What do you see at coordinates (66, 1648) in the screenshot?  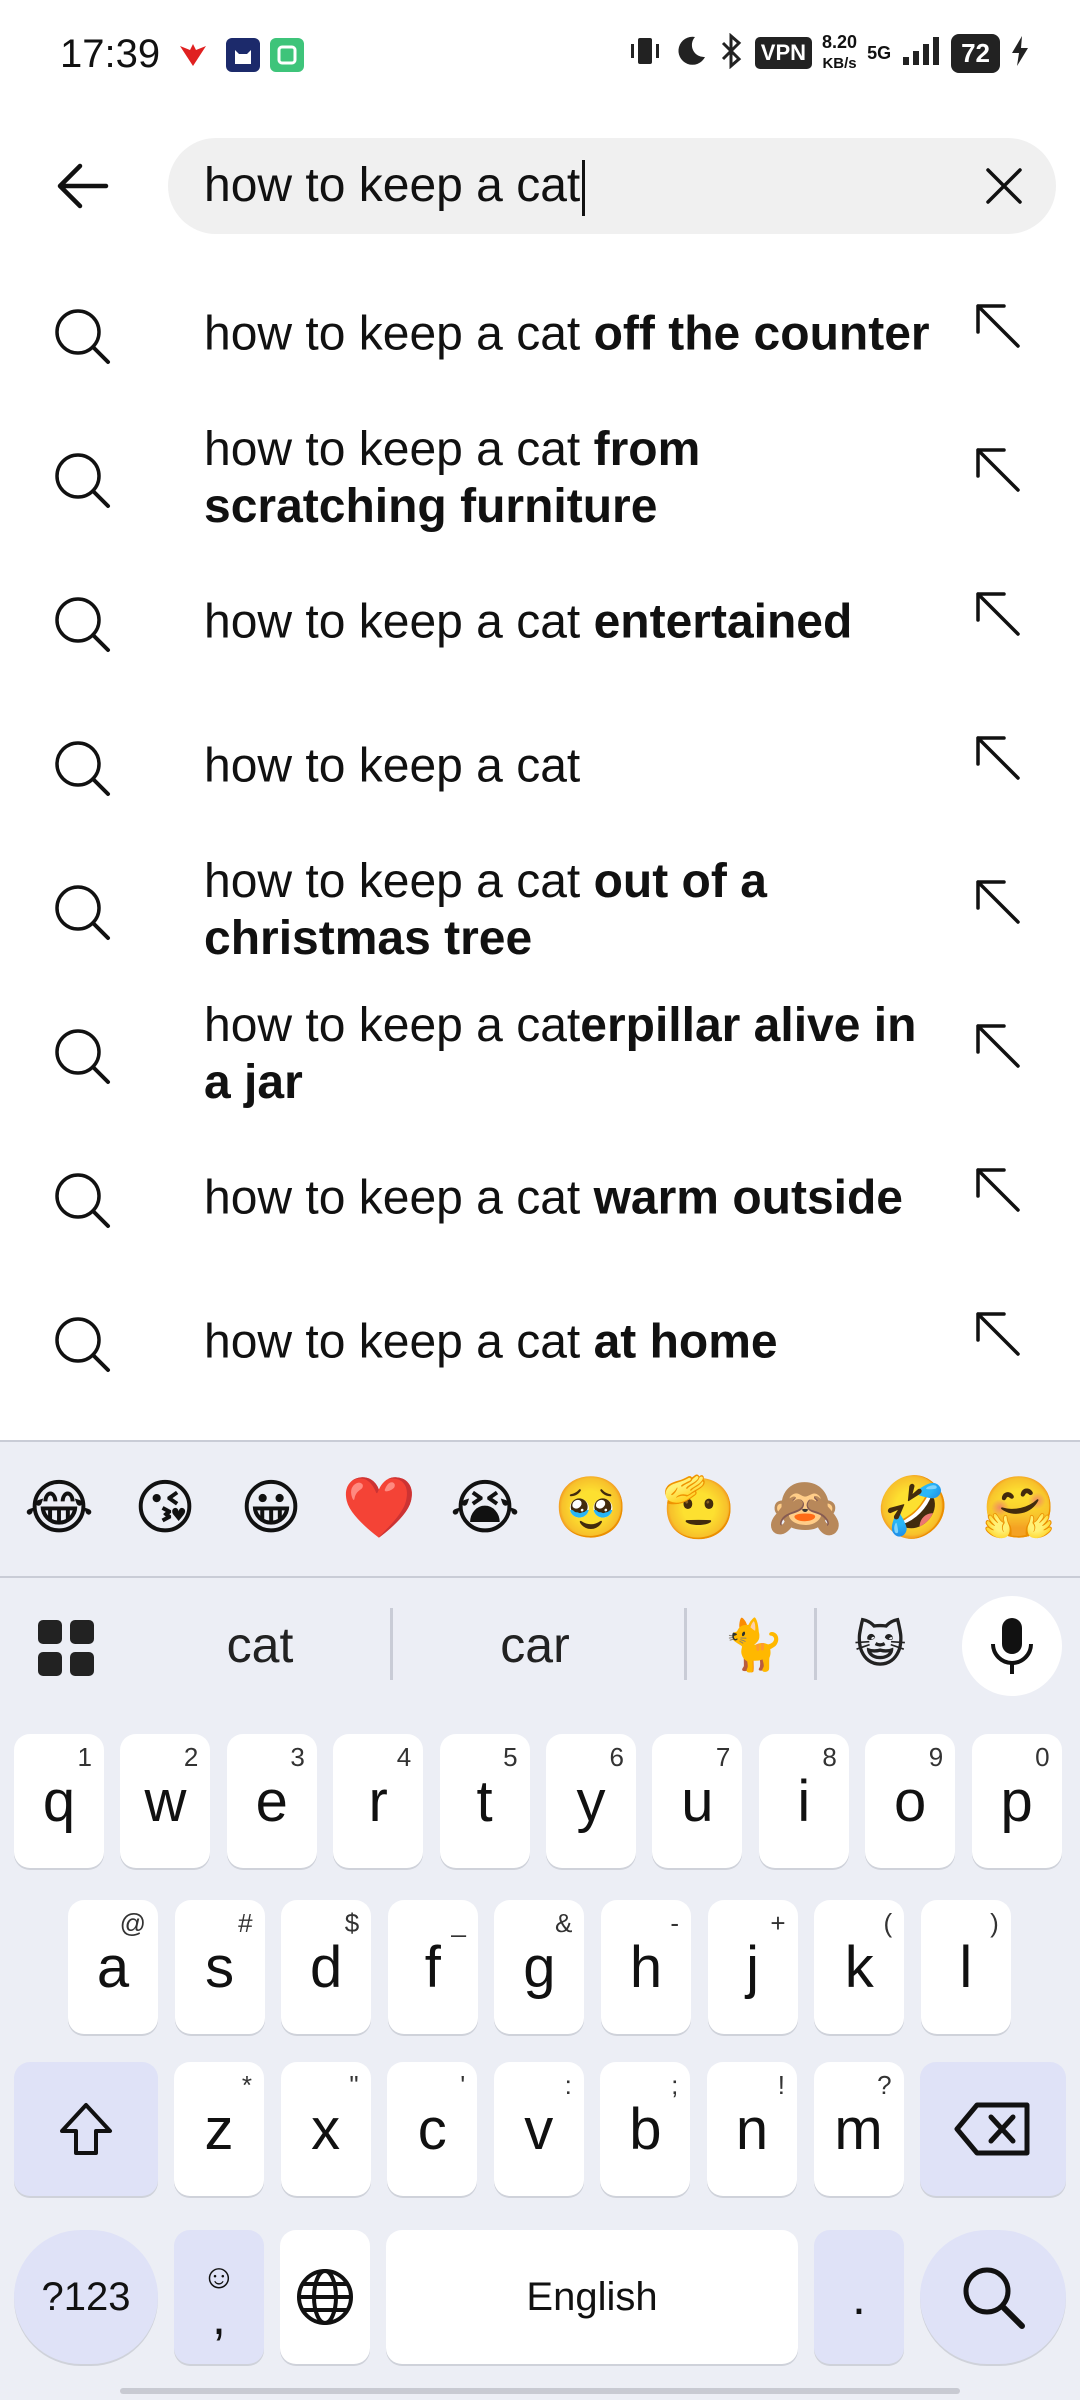 I see `apps-grid-icon` at bounding box center [66, 1648].